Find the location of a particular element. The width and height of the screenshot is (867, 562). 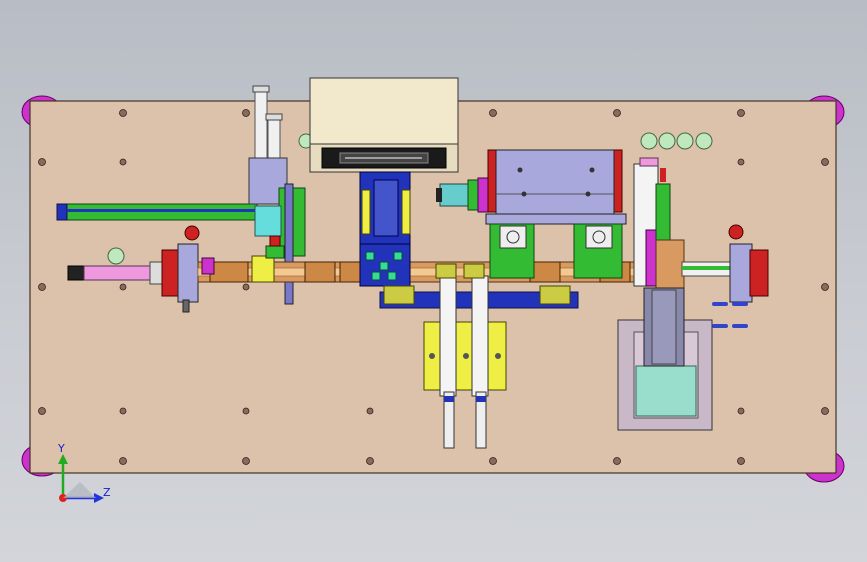

red-mount is located at coordinates (171, 273).